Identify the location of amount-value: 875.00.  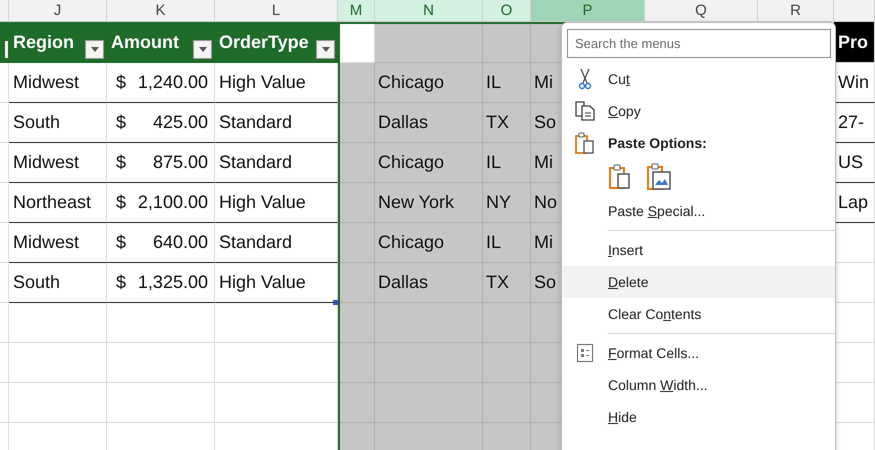
(180, 162).